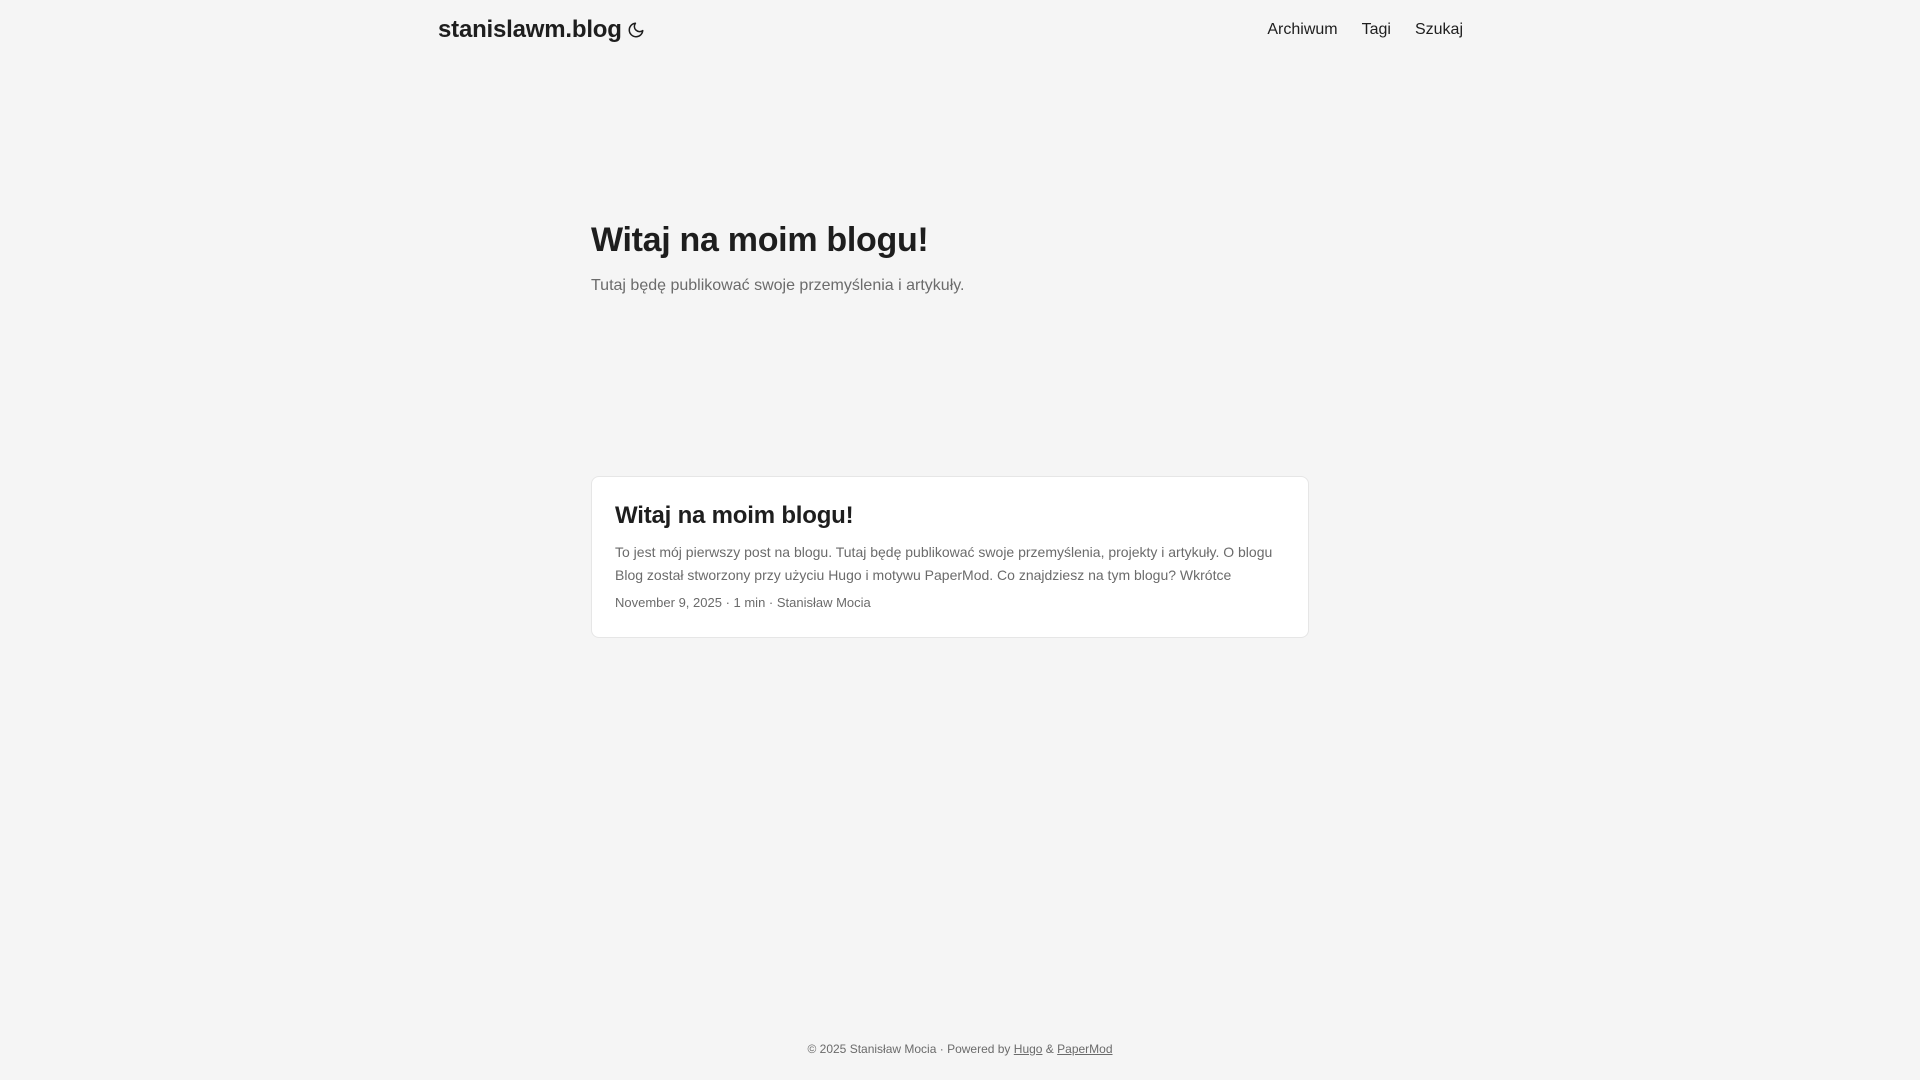  I want to click on main-menu: Archiwum Tagi Szukaj, so click(1365, 30).